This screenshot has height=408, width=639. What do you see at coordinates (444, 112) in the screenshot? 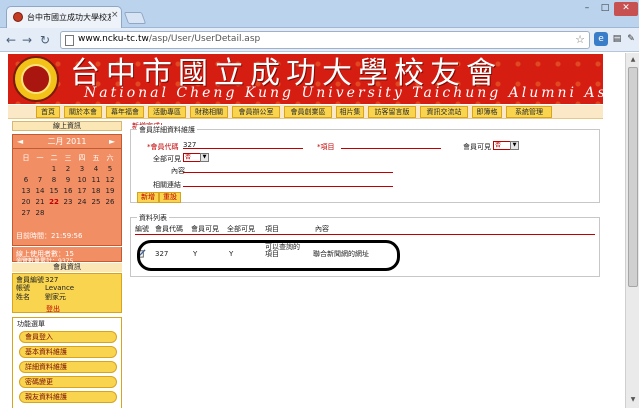
I see `nav-info-exchange: 資訊交流站` at bounding box center [444, 112].